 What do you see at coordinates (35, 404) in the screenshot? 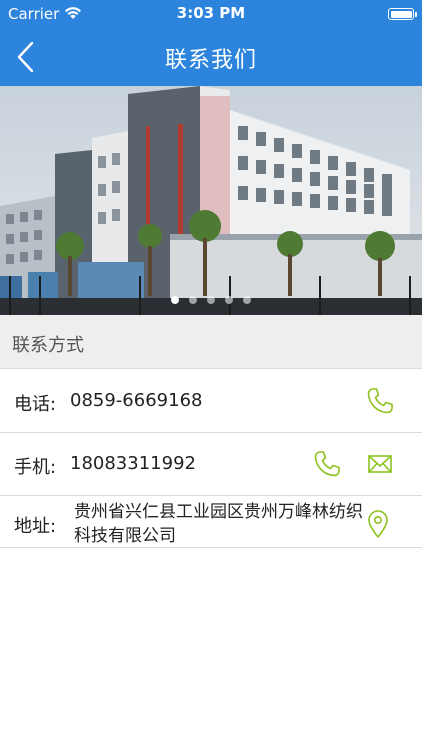
I see `phone-label: 电话:` at bounding box center [35, 404].